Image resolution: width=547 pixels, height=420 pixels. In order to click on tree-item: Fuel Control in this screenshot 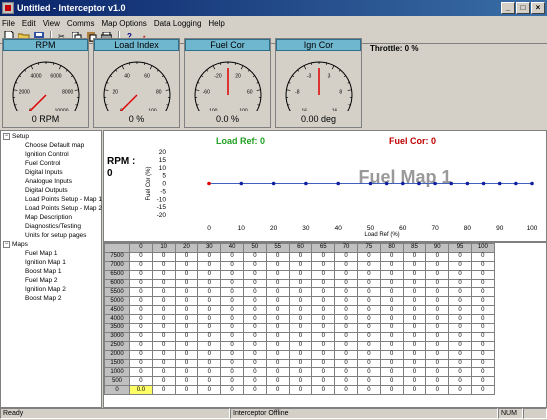, I will do `click(42, 163)`.